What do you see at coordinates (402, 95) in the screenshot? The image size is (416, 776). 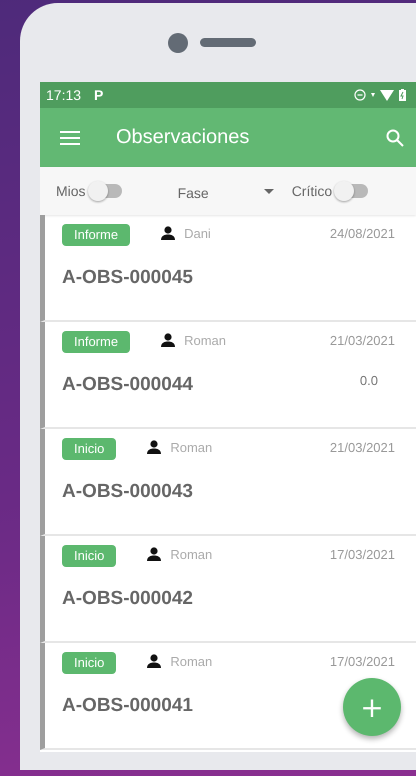 I see `battery-icon` at bounding box center [402, 95].